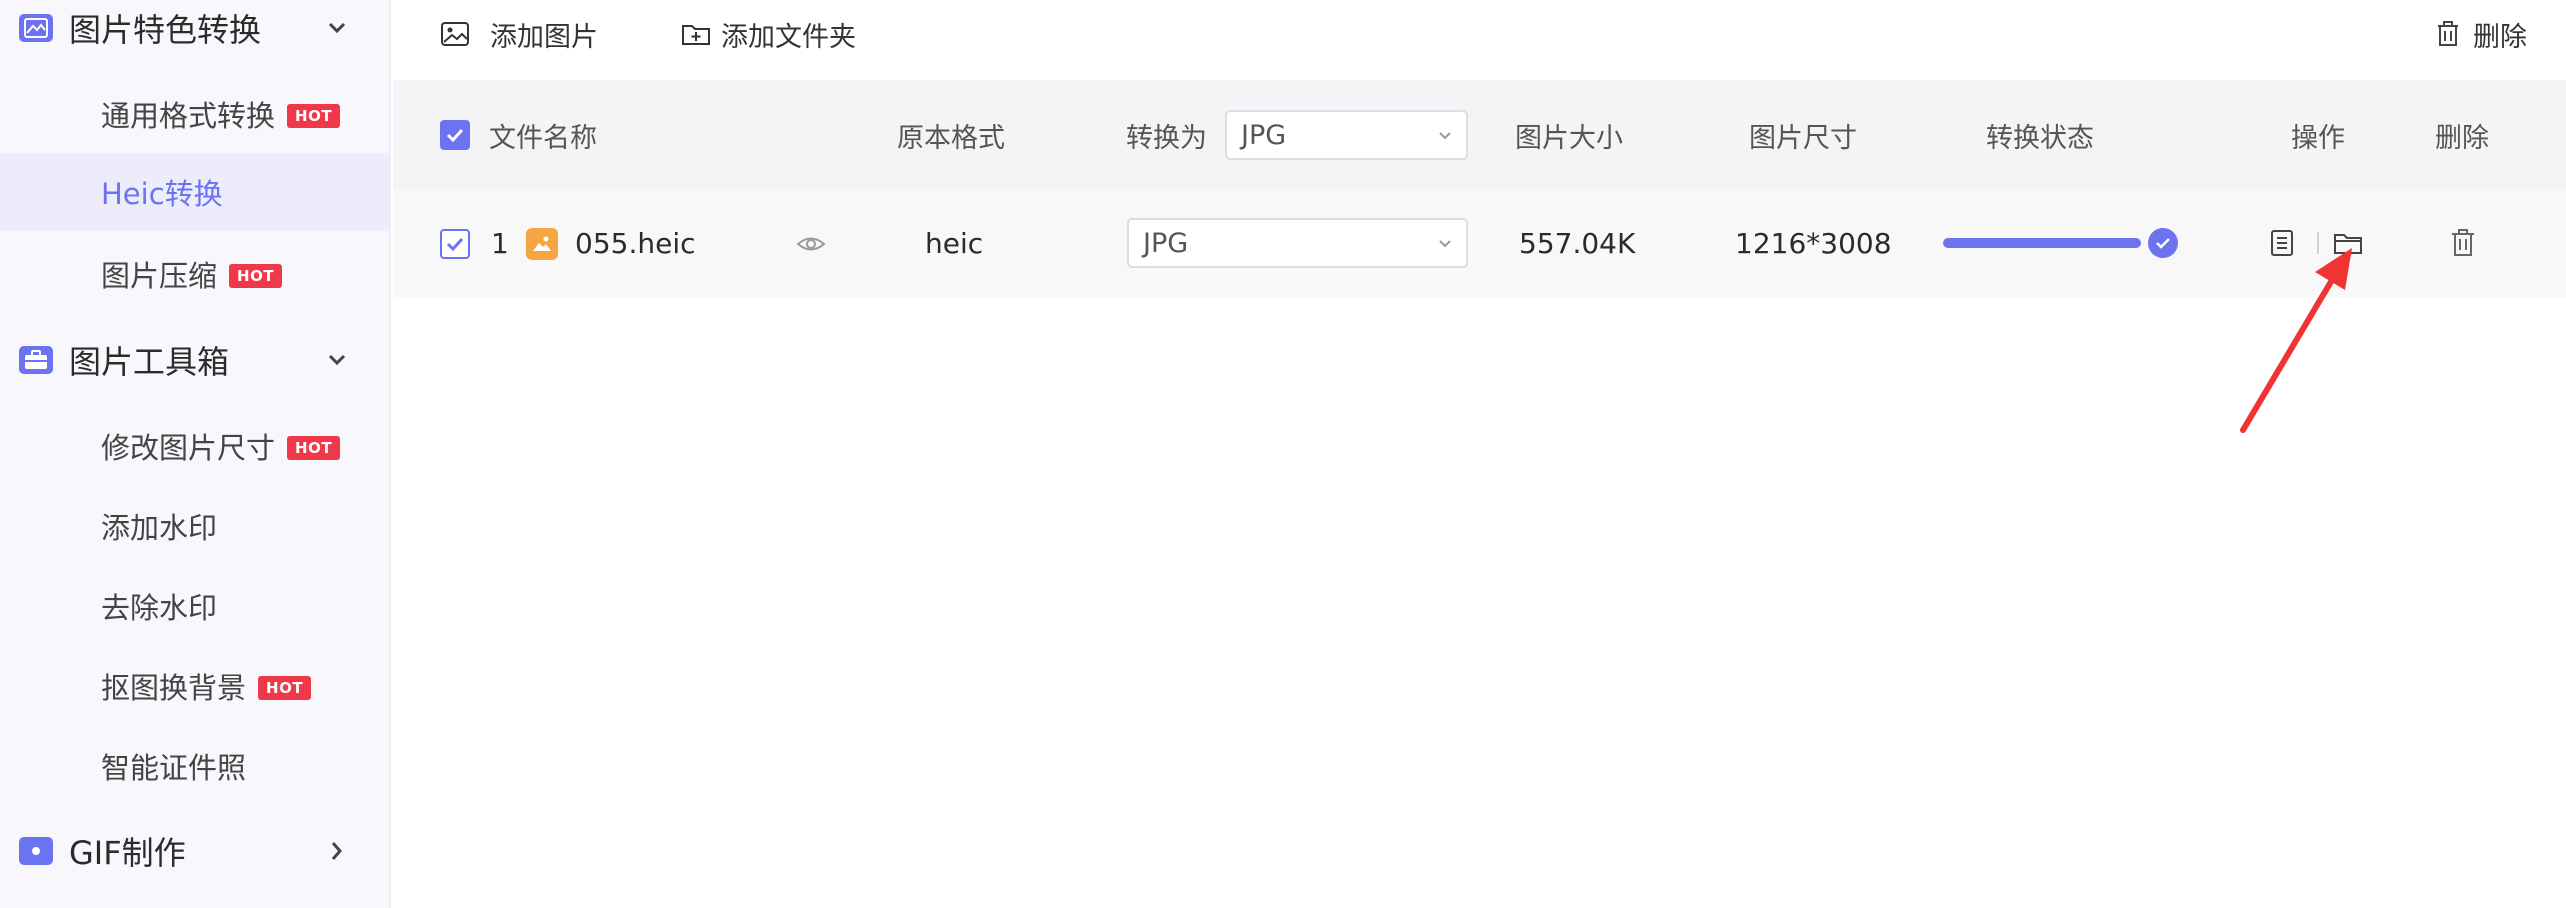 Image resolution: width=2566 pixels, height=908 pixels. I want to click on toolbar: 添加图片 添加文件夹 删除, so click(1479, 40).